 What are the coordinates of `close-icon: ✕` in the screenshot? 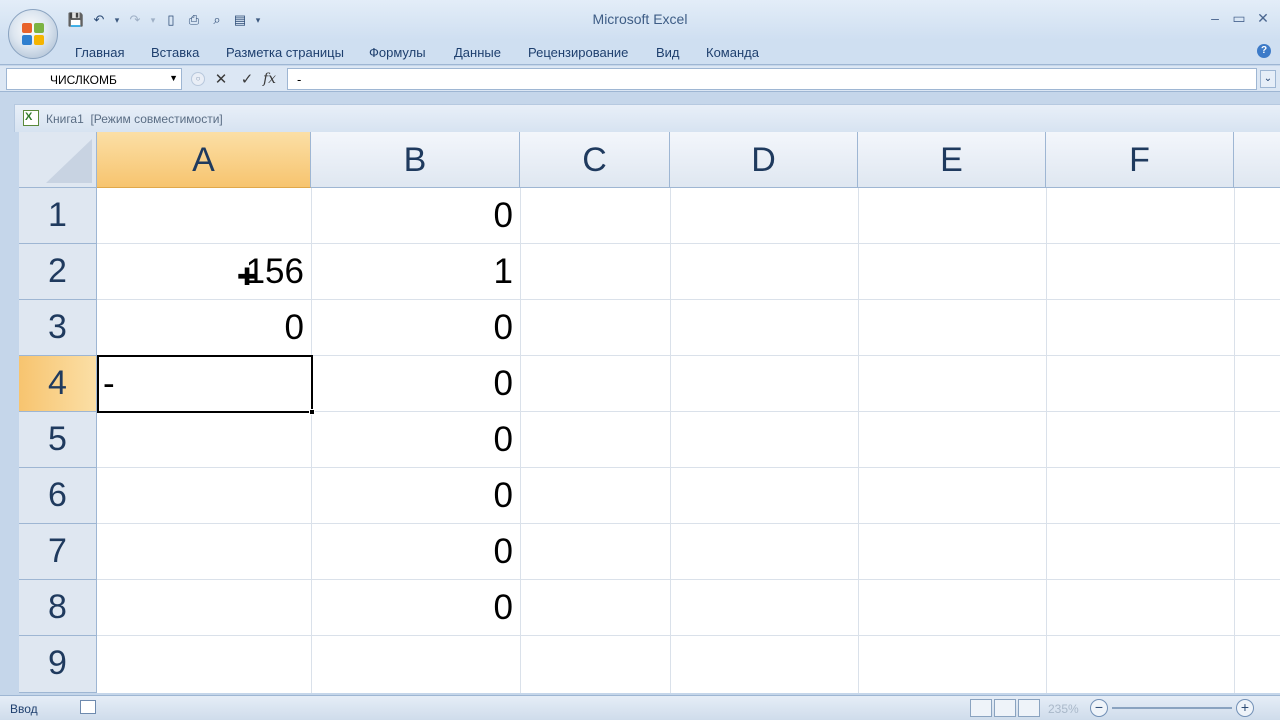 It's located at (1263, 18).